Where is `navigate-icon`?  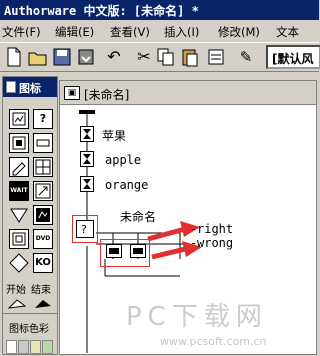
navigate-icon is located at coordinates (19, 167).